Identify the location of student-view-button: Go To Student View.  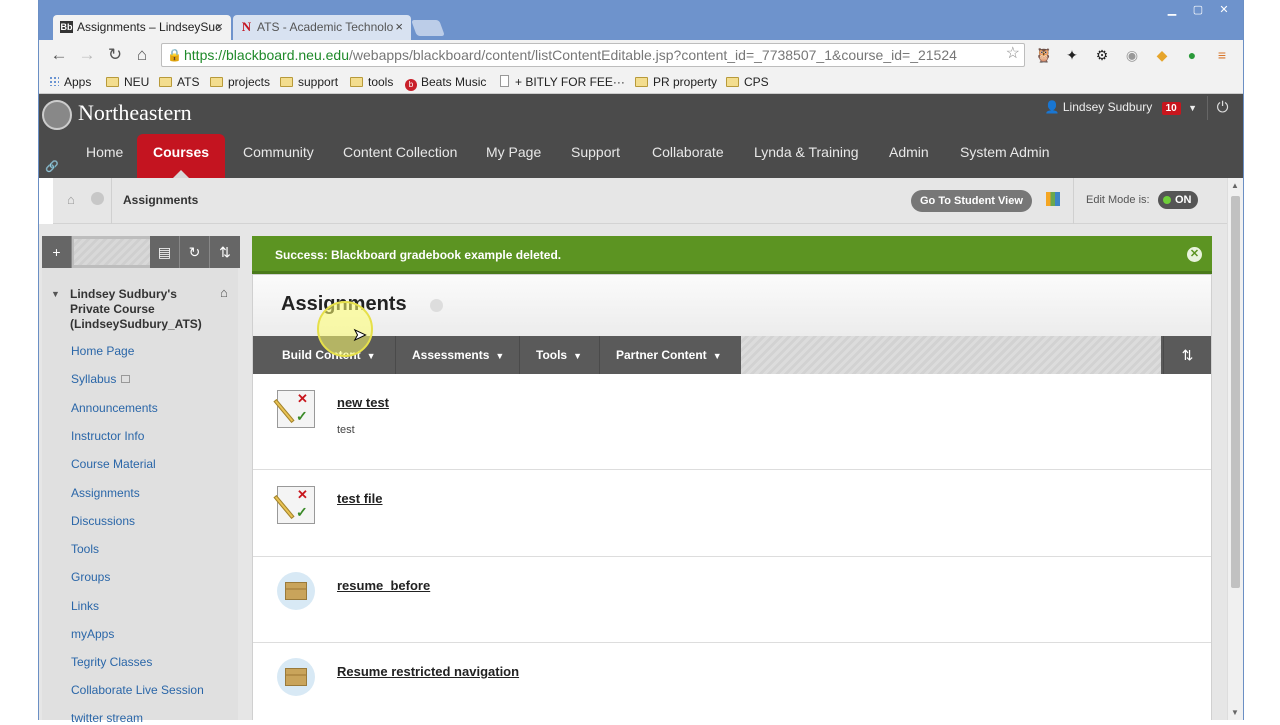
(971, 201).